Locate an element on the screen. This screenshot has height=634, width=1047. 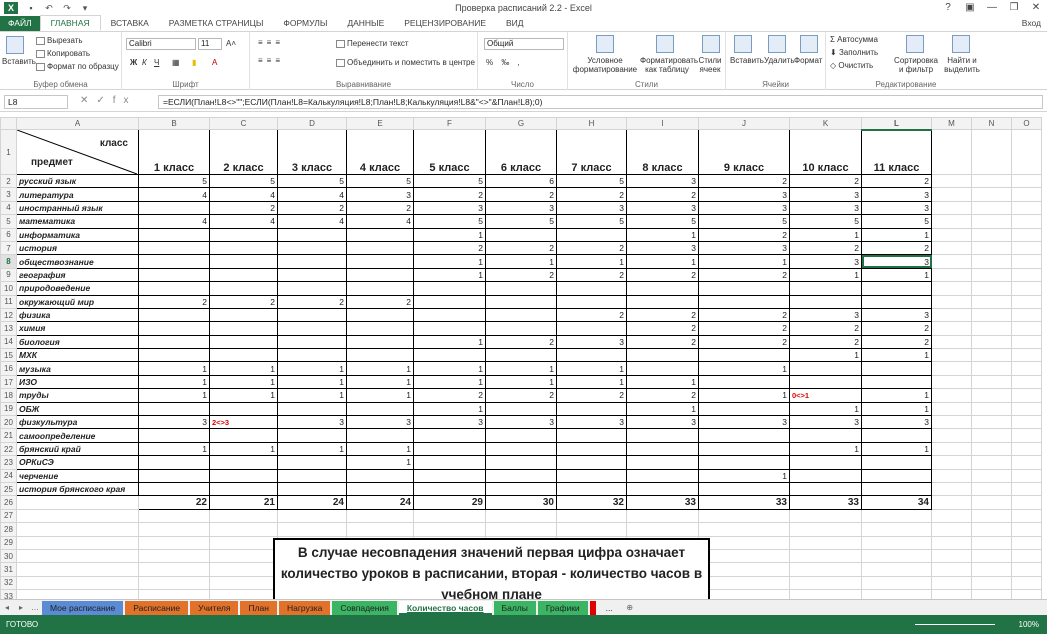
autosum-button: Σ Автосумма is located at coordinates (854, 39).